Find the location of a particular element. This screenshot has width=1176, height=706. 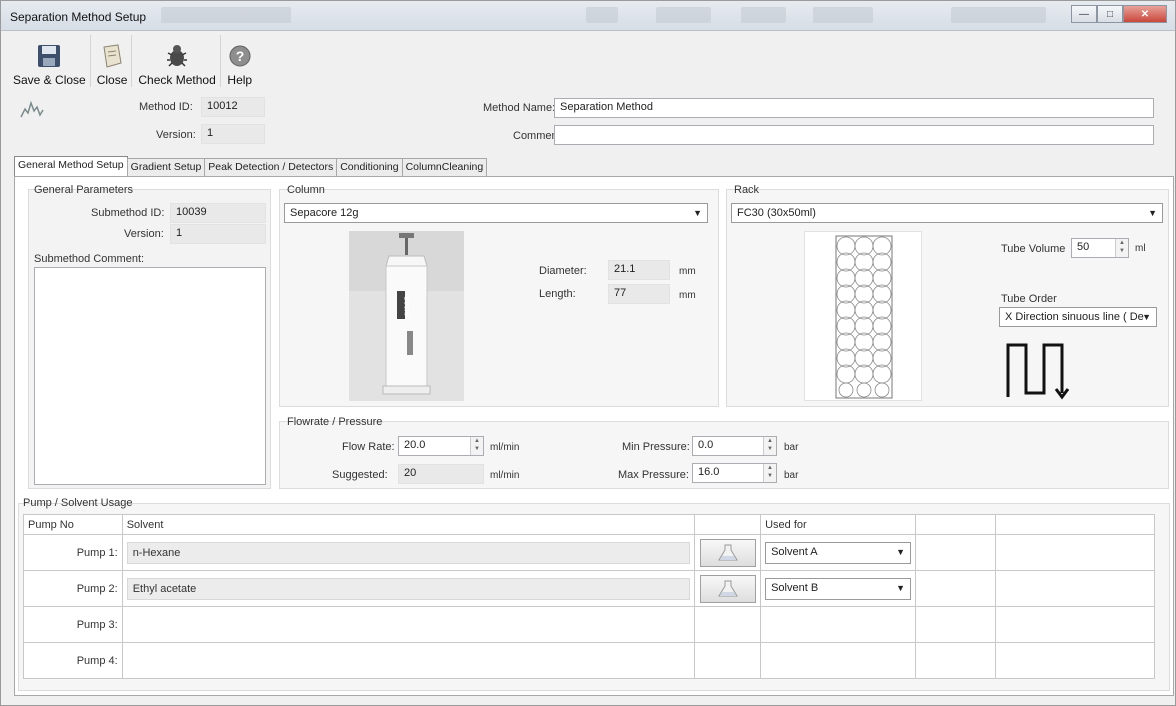

window-controls: — □ ✕ is located at coordinates (1119, 14).